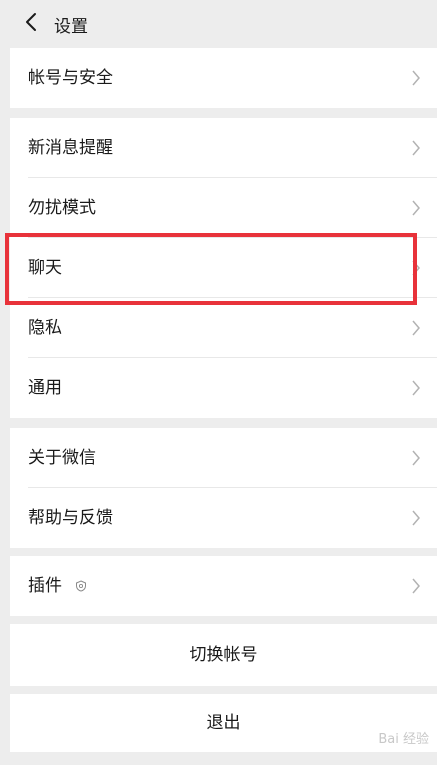  Describe the element at coordinates (223, 518) in the screenshot. I see `settings-item-help-feedback: 帮助与反馈` at that location.